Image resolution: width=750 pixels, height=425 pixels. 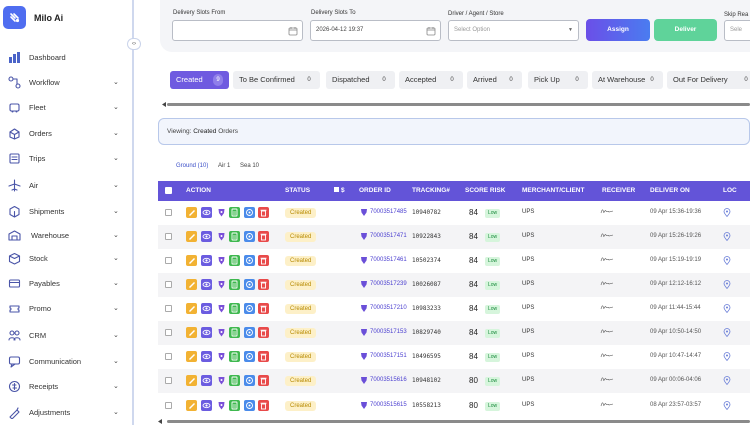 What do you see at coordinates (388, 405) in the screenshot?
I see `order-id-link: 70003515615` at bounding box center [388, 405].